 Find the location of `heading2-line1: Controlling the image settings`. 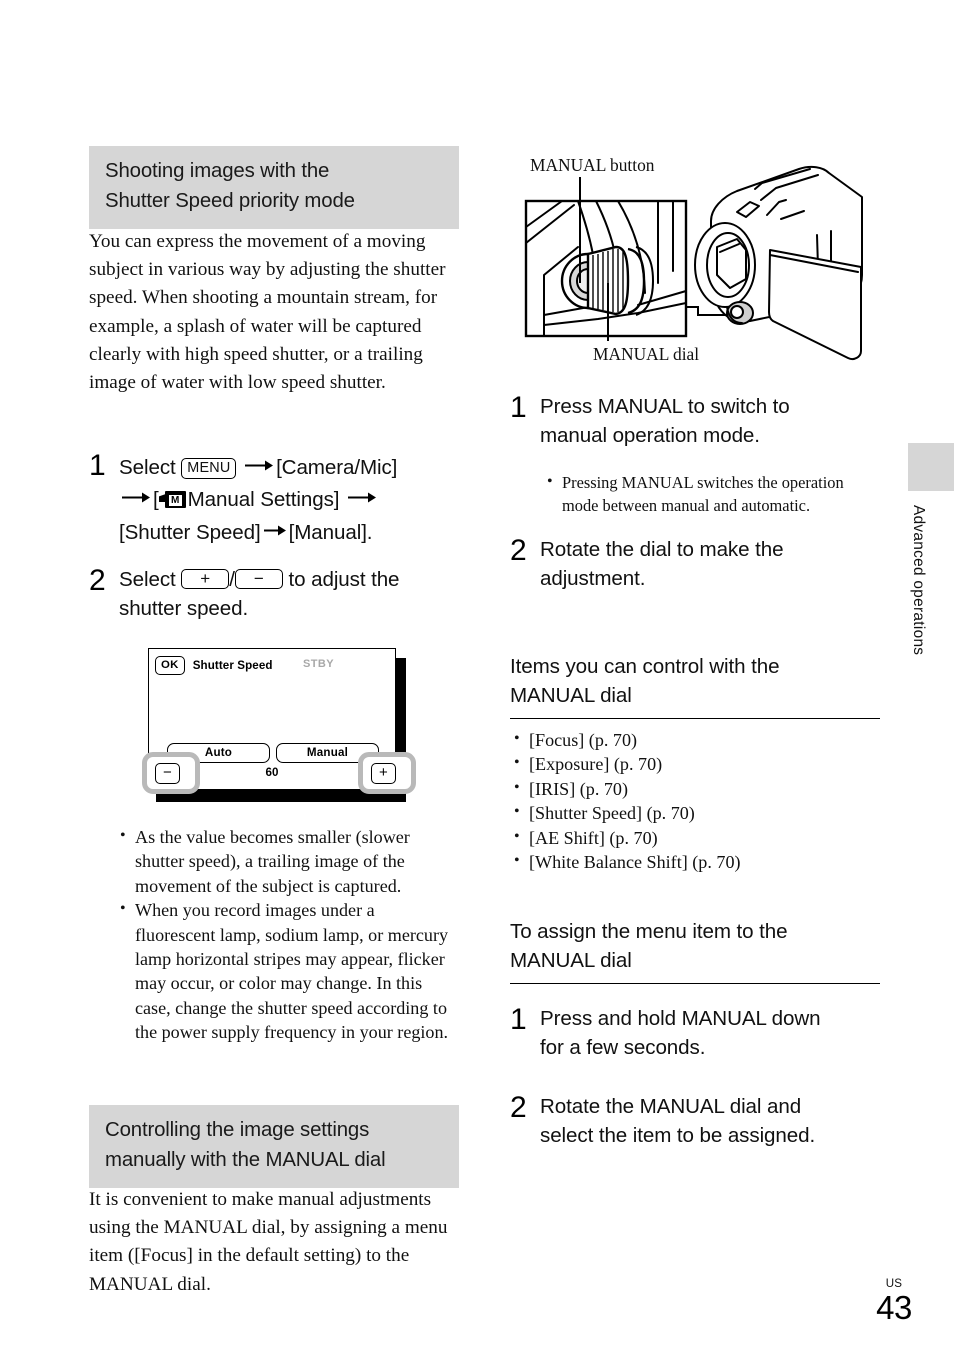

heading2-line1: Controlling the image settings is located at coordinates (237, 1130).